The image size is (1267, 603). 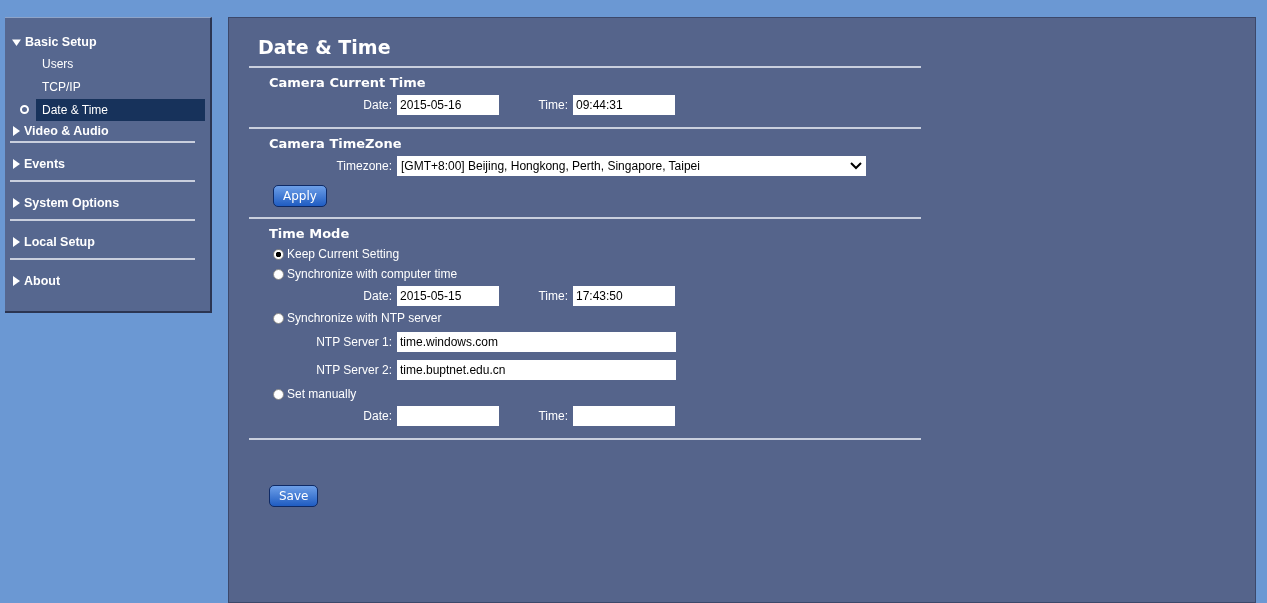 What do you see at coordinates (111, 42) in the screenshot?
I see `menu-group: Basic Setup` at bounding box center [111, 42].